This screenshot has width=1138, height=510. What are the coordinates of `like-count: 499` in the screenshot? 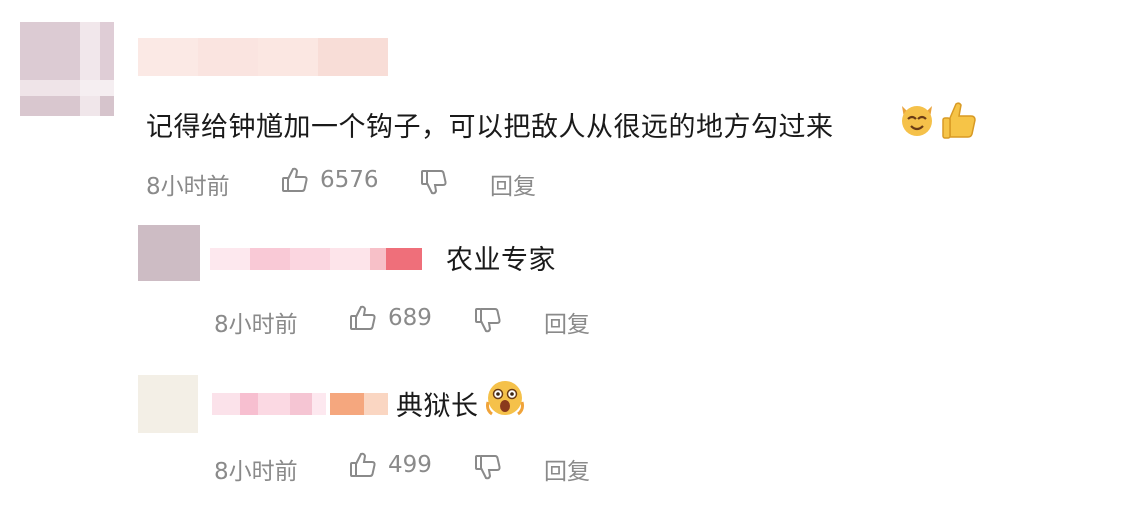 It's located at (410, 465).